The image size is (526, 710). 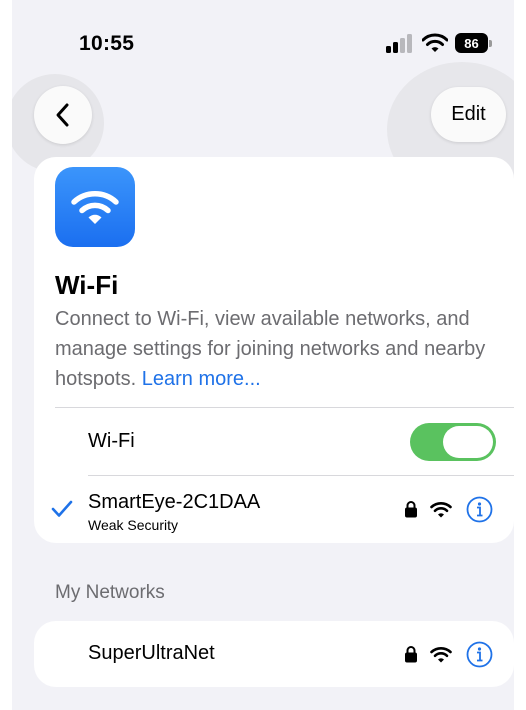 I want to click on page-title: Wi-Fi, so click(x=87, y=285).